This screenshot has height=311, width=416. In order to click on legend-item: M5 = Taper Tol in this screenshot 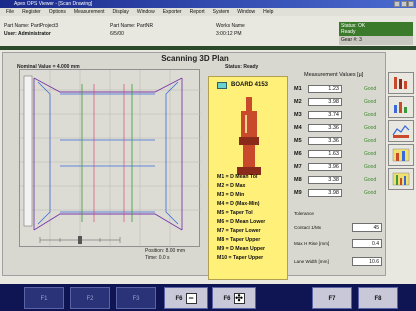, I will do `click(235, 213)`.